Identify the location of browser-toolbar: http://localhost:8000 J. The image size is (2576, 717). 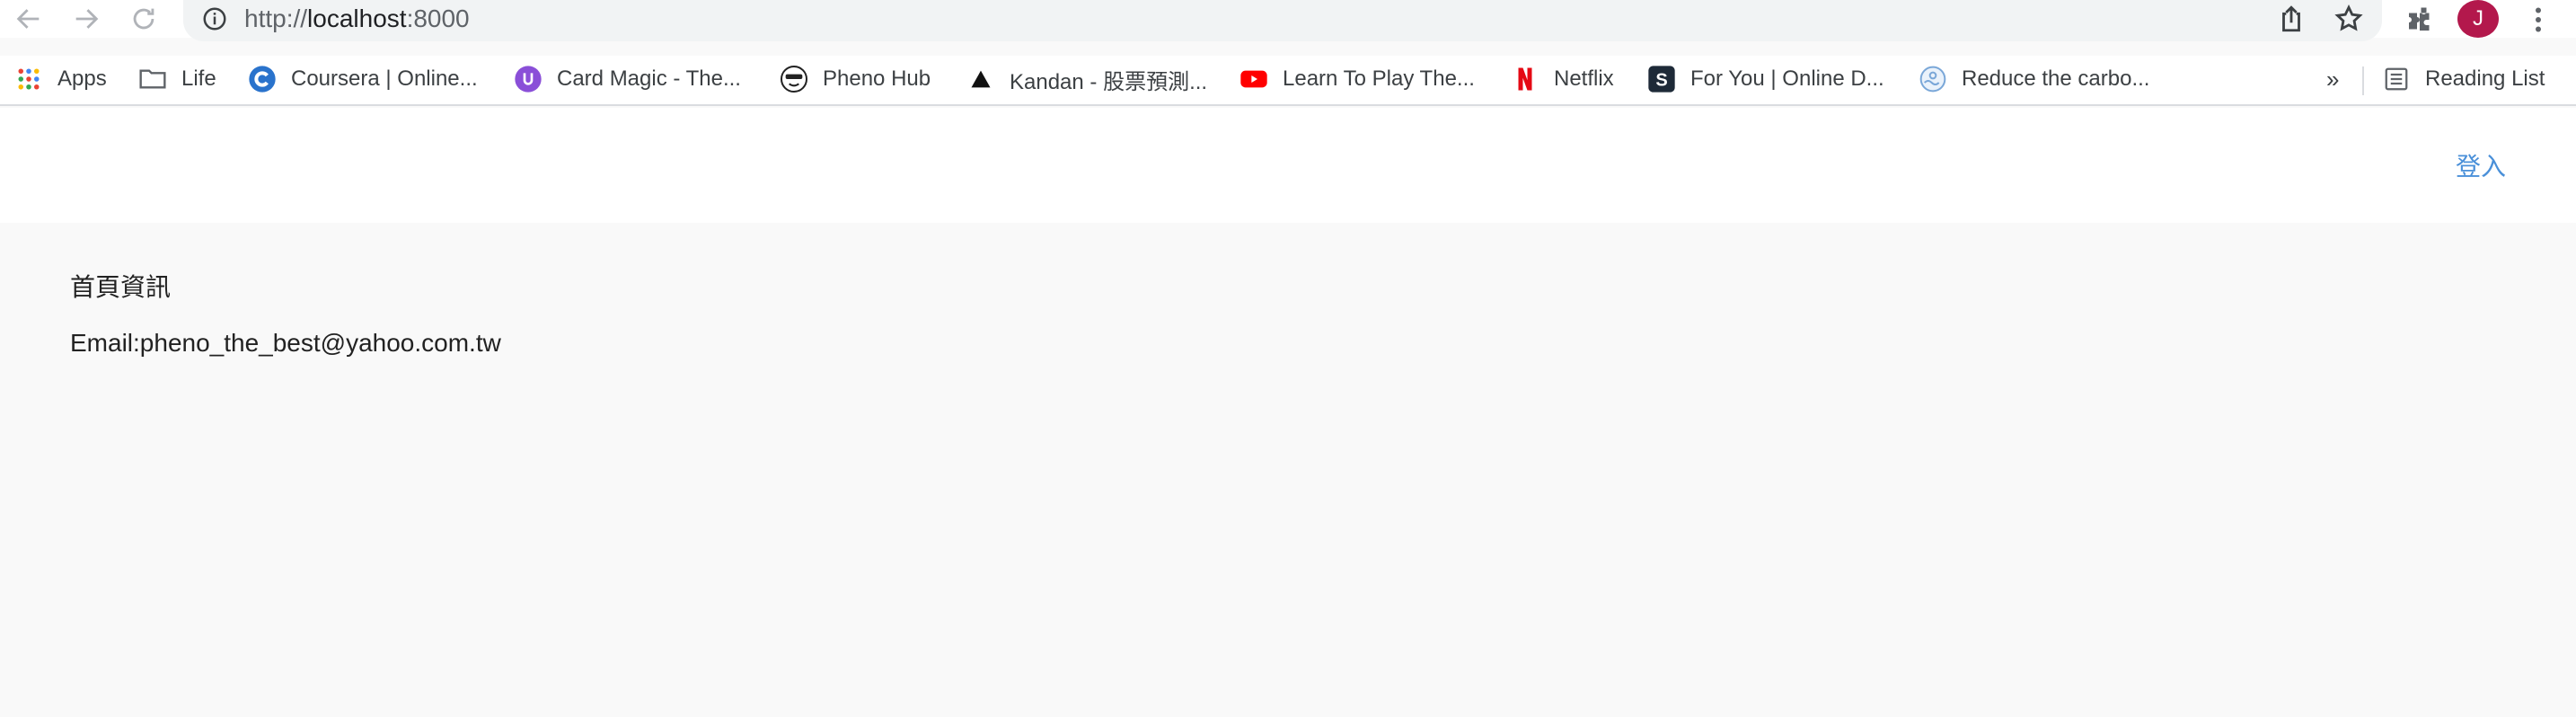
(1288, 20).